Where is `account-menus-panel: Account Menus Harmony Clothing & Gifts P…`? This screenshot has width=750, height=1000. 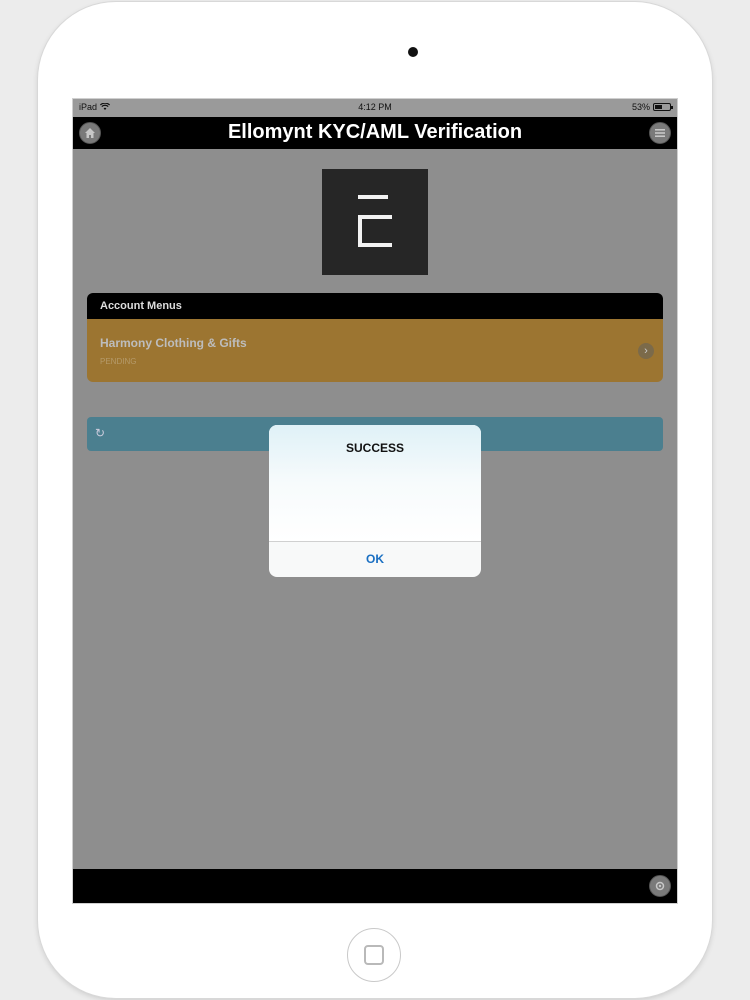
account-menus-panel: Account Menus Harmony Clothing & Gifts P… is located at coordinates (375, 337).